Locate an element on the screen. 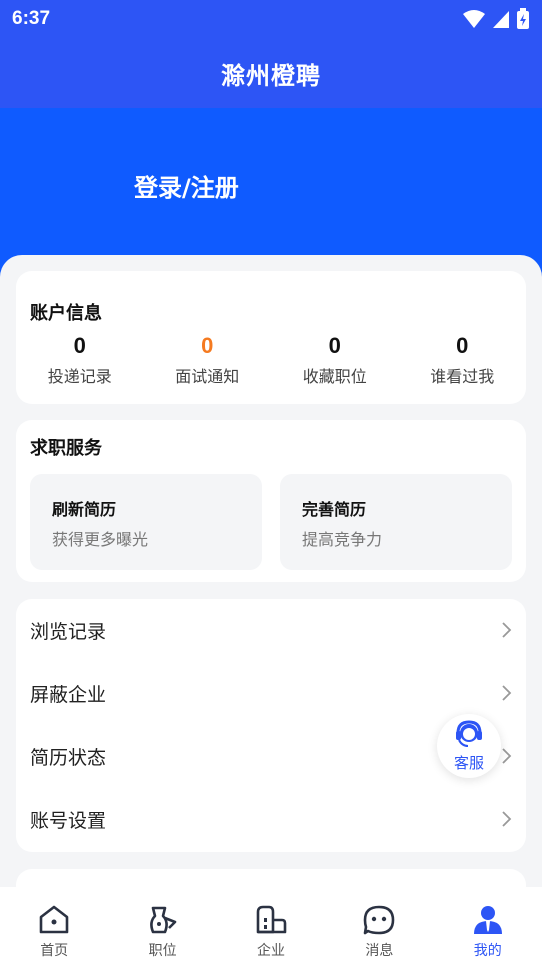 This screenshot has height=964, width=542. menu-item-browse-history: 浏览记录 is located at coordinates (271, 630).